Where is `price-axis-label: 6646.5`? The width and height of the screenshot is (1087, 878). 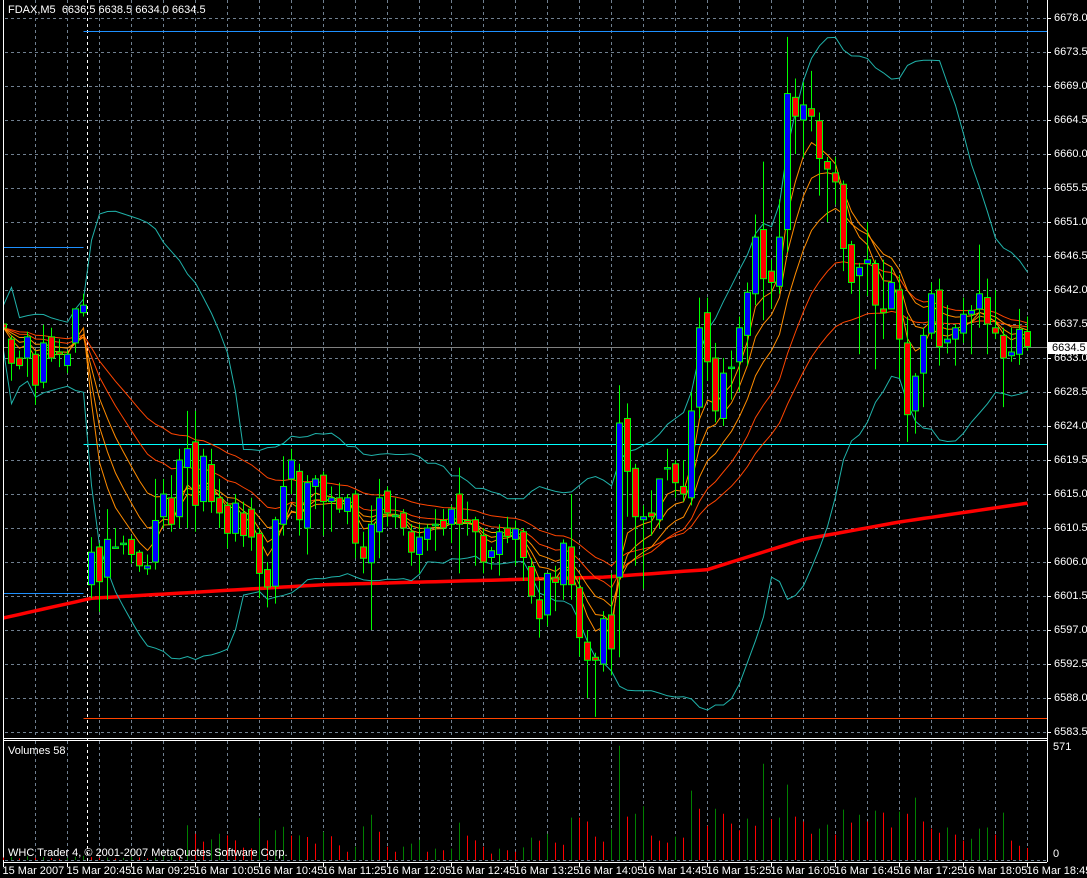 price-axis-label: 6646.5 is located at coordinates (1070, 256).